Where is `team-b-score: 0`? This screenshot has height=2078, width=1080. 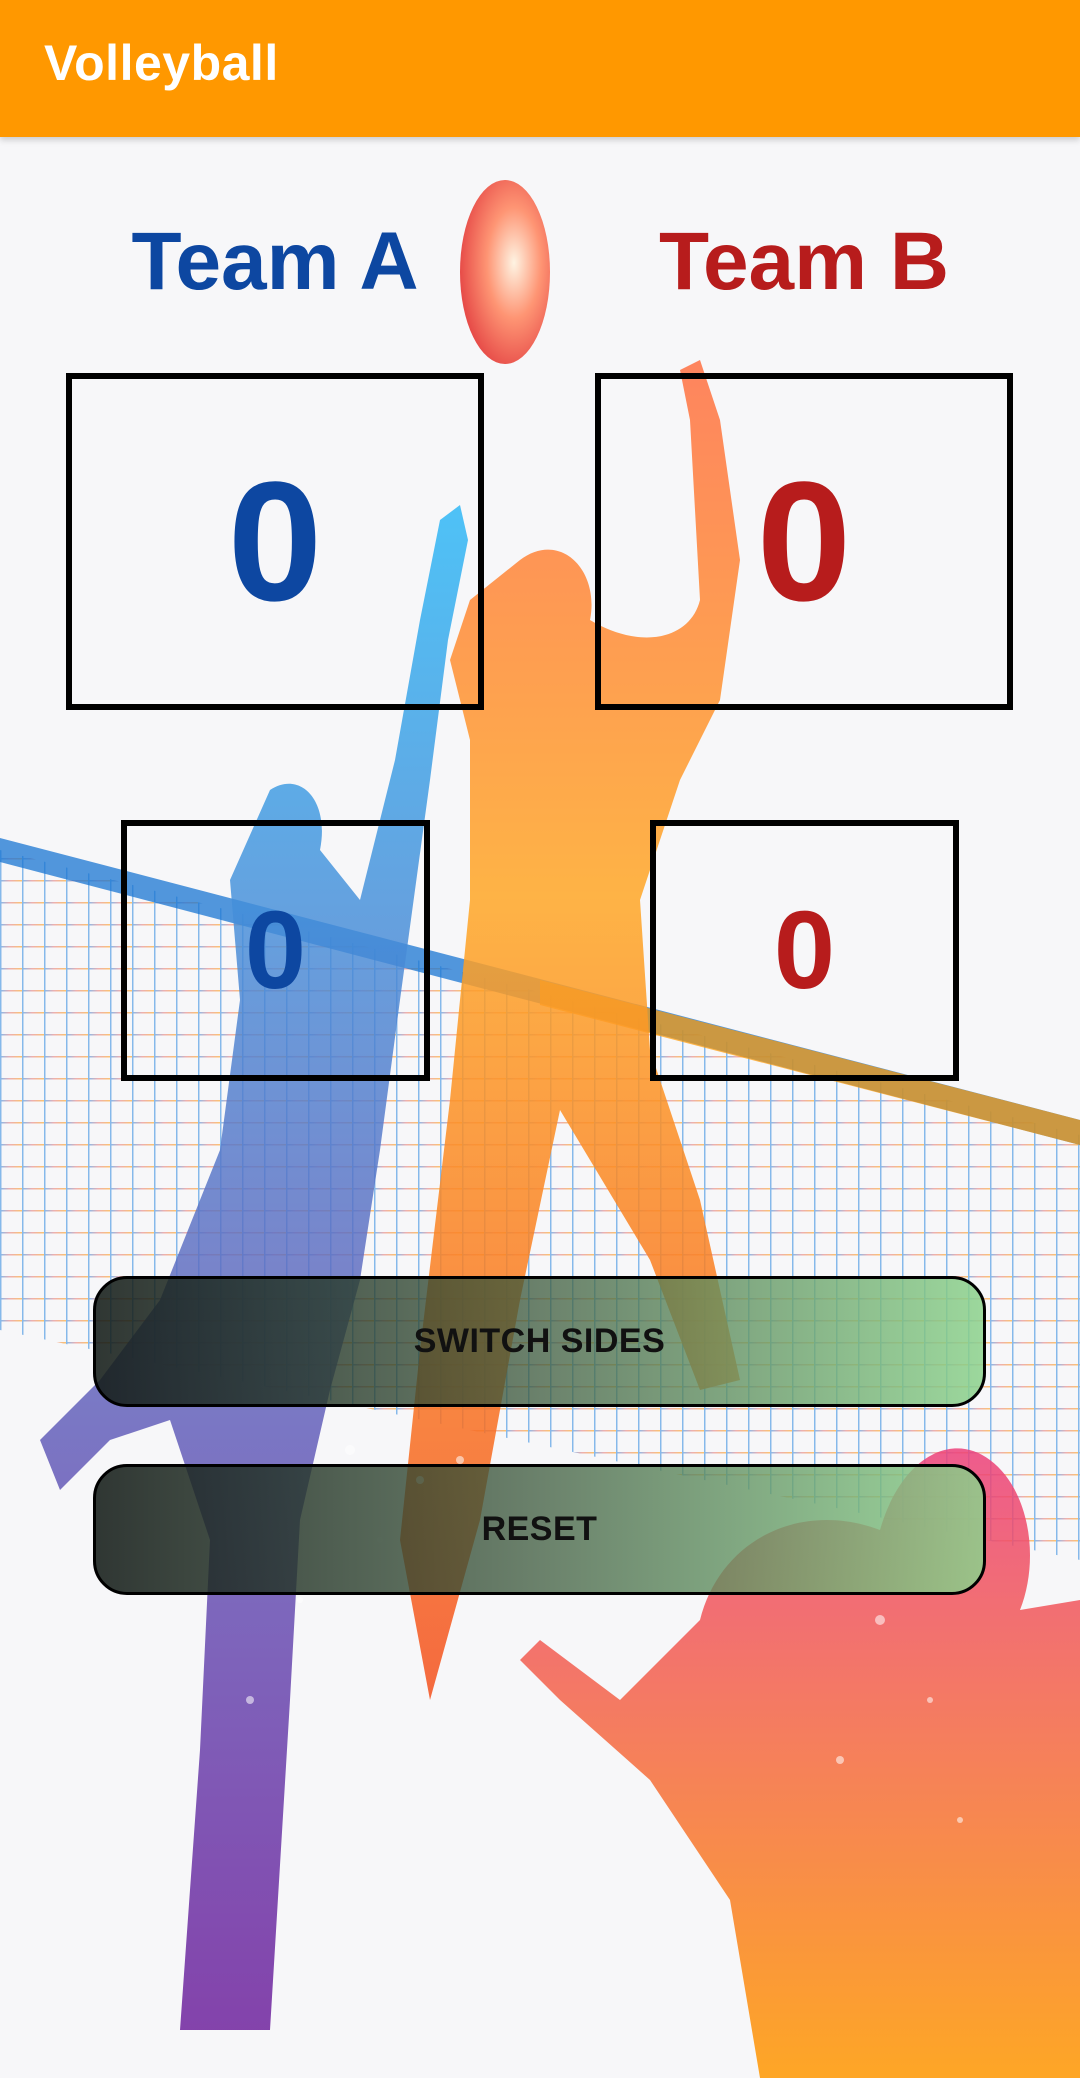 team-b-score: 0 is located at coordinates (804, 541).